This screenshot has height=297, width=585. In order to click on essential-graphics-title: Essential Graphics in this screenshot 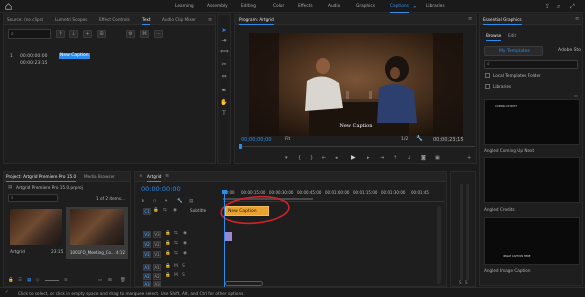, I will do `click(502, 21)`.